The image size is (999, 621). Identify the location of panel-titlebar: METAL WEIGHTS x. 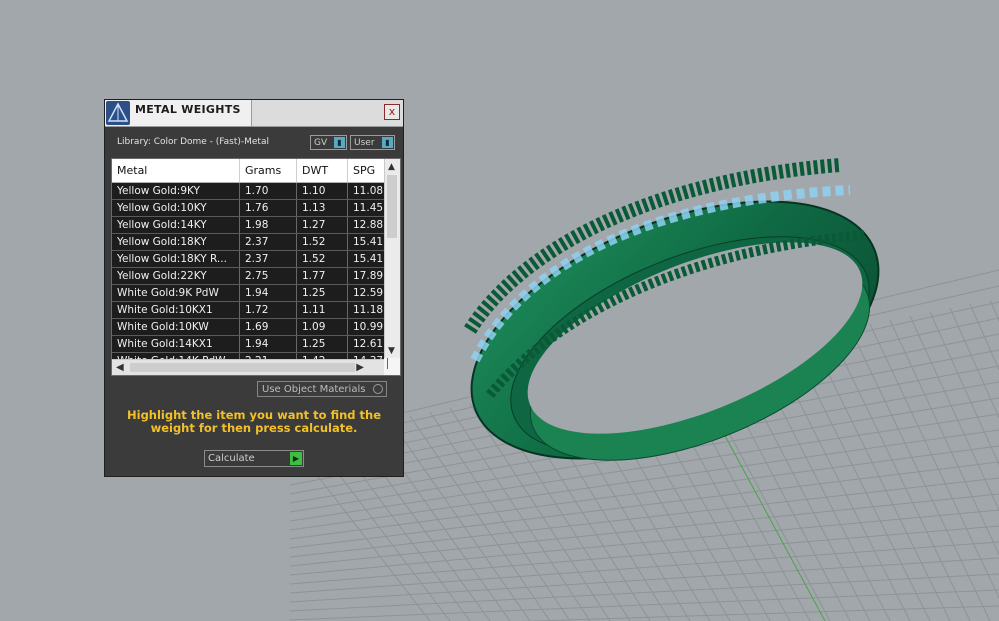
(254, 113).